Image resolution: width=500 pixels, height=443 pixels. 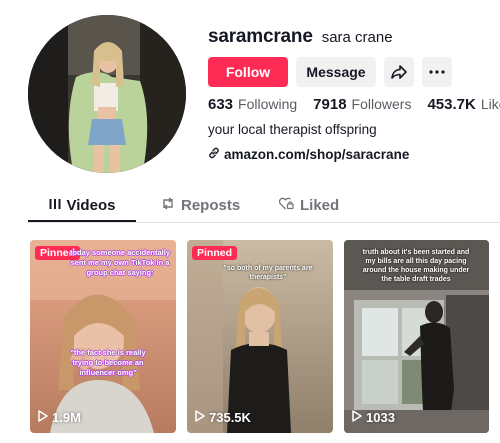 What do you see at coordinates (248, 72) in the screenshot?
I see `follow-button: Follow` at bounding box center [248, 72].